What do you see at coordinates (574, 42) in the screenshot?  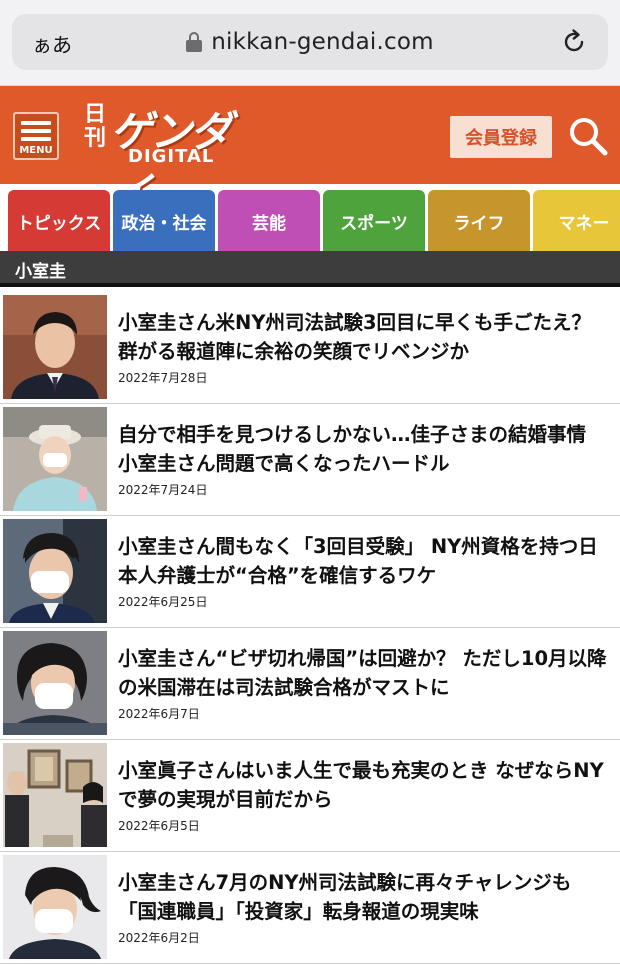 I see `reload-icon` at bounding box center [574, 42].